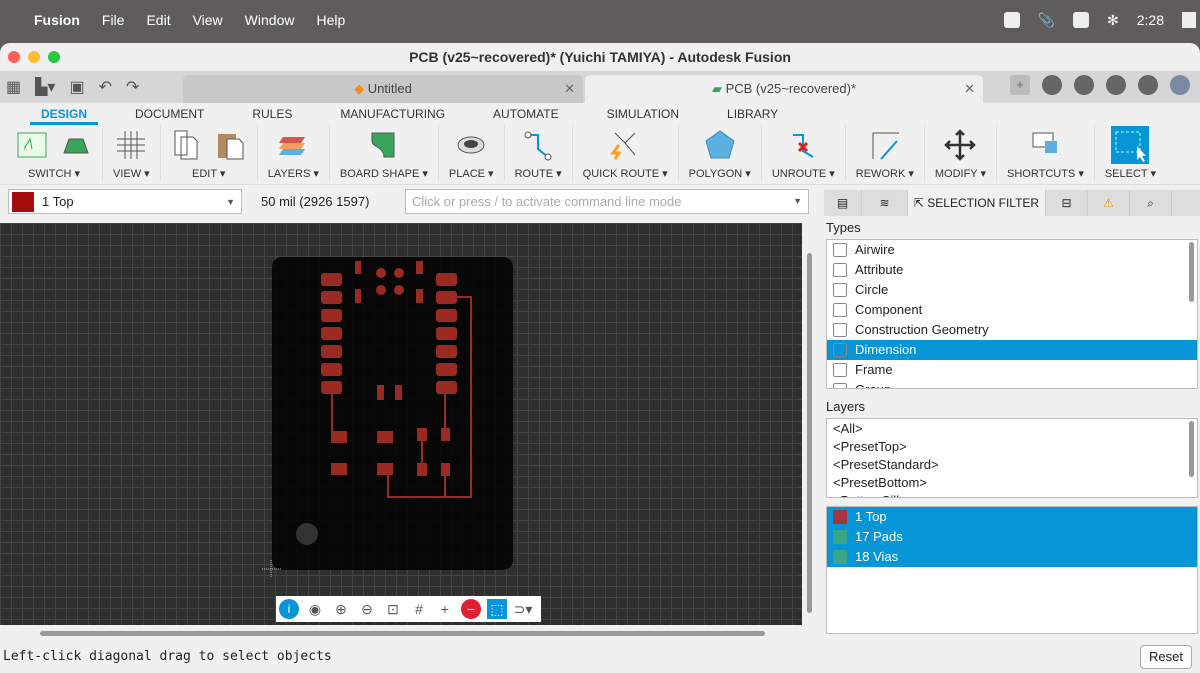  What do you see at coordinates (1011, 20) in the screenshot?
I see `drive-icon` at bounding box center [1011, 20].